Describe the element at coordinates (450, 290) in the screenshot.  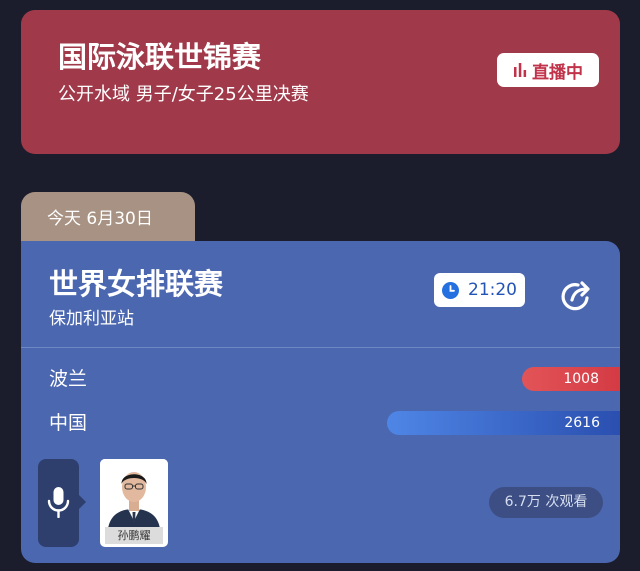
I see `clock-icon` at that location.